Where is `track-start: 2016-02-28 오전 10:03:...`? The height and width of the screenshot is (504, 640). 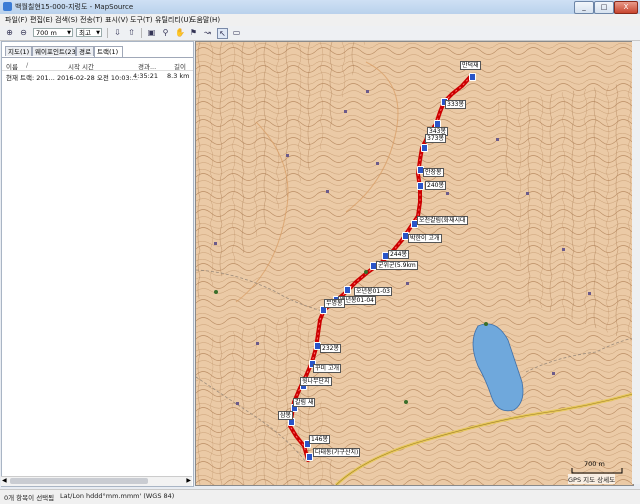
track-start: 2016-02-28 오전 10:03:... is located at coordinates (97, 78).